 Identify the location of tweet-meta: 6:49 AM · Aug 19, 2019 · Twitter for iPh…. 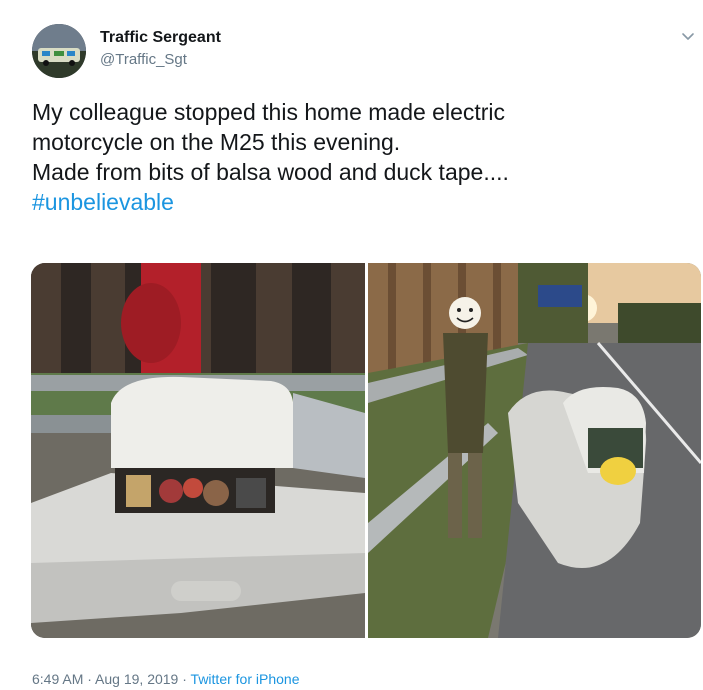
(165, 679).